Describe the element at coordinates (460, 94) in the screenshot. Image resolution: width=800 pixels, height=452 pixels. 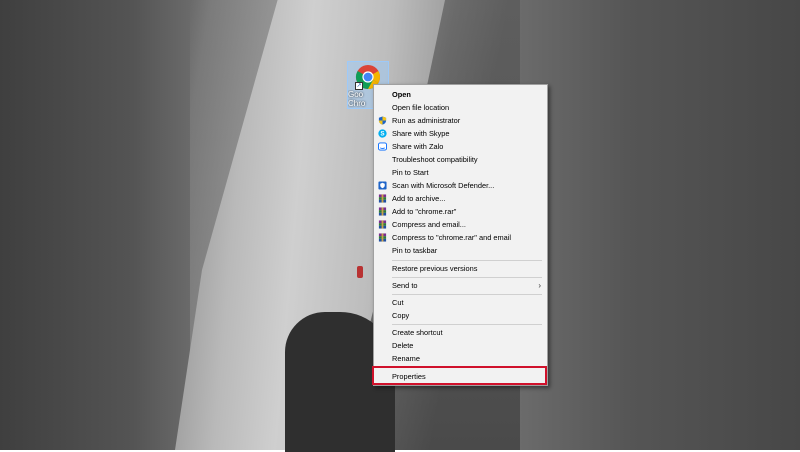
I see `menu-item-open: Open` at that location.